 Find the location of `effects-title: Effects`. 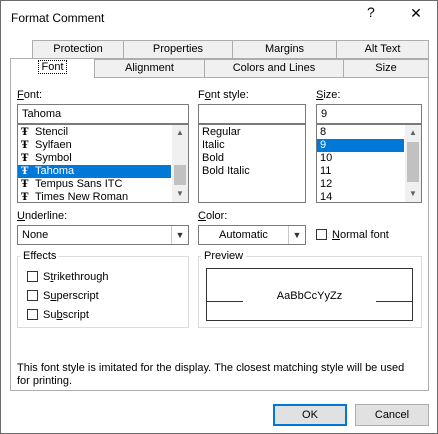

effects-title: Effects is located at coordinates (40, 256).